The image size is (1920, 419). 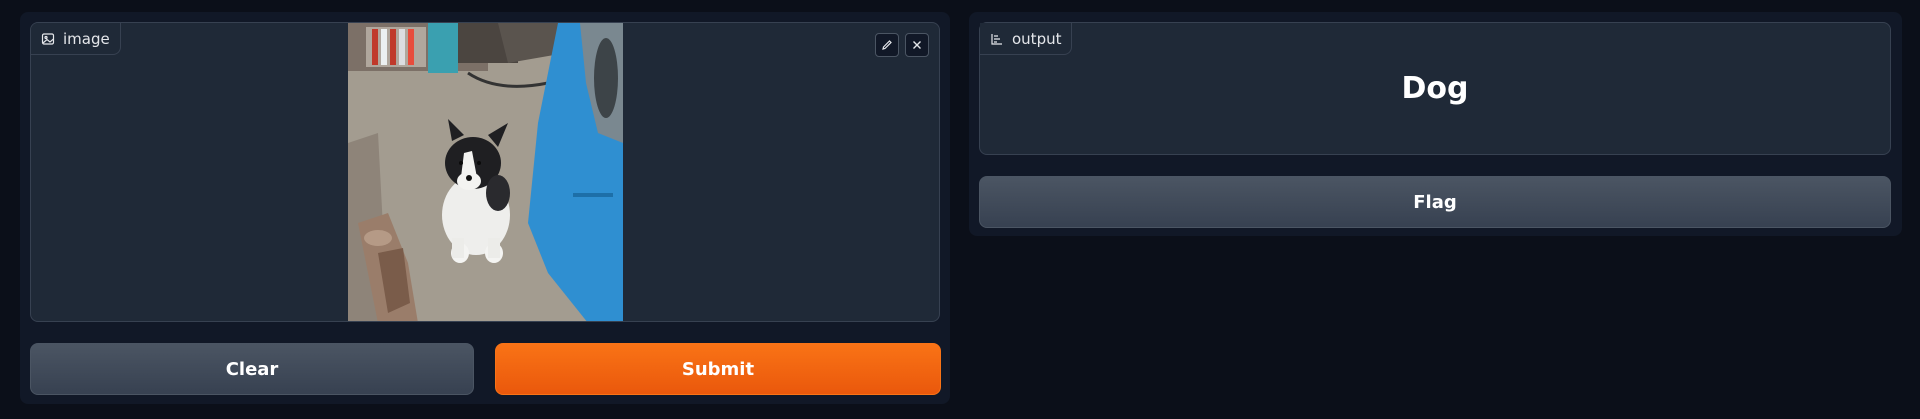 I want to click on prediction-value: Dog, so click(x=1435, y=88).